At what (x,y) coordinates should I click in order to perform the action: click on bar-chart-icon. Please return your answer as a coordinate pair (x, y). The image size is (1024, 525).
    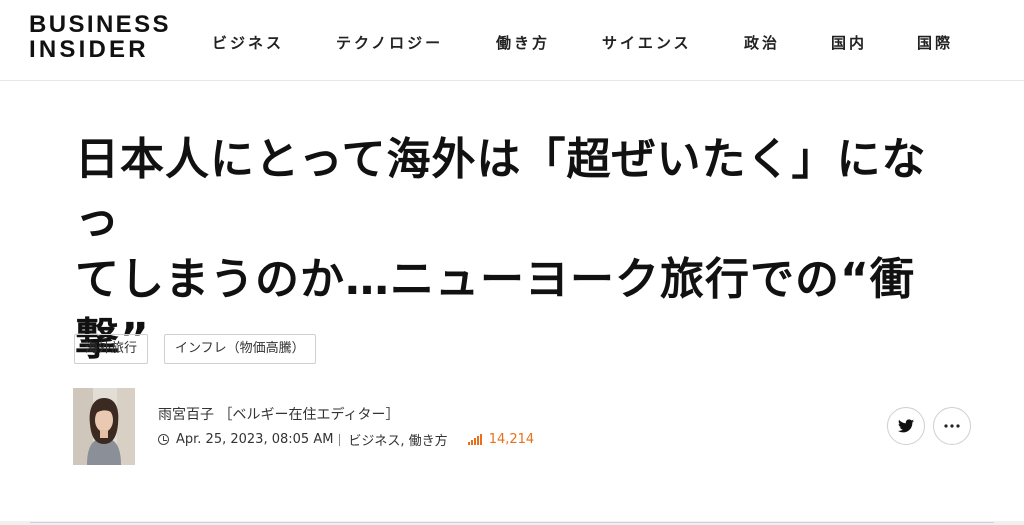
    Looking at the image, I should click on (475, 439).